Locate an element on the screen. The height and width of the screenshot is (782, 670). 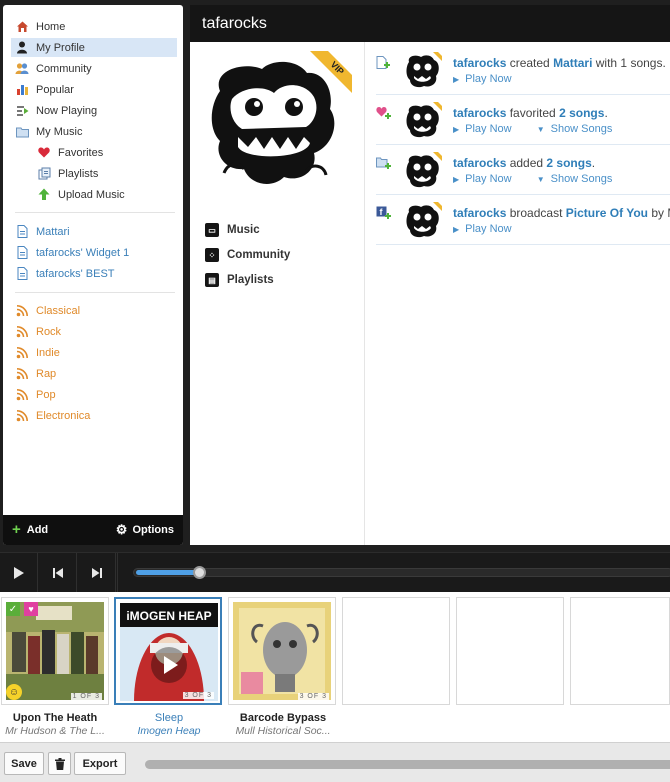
sidebar-item-label: Electronica is located at coordinates (63, 415).